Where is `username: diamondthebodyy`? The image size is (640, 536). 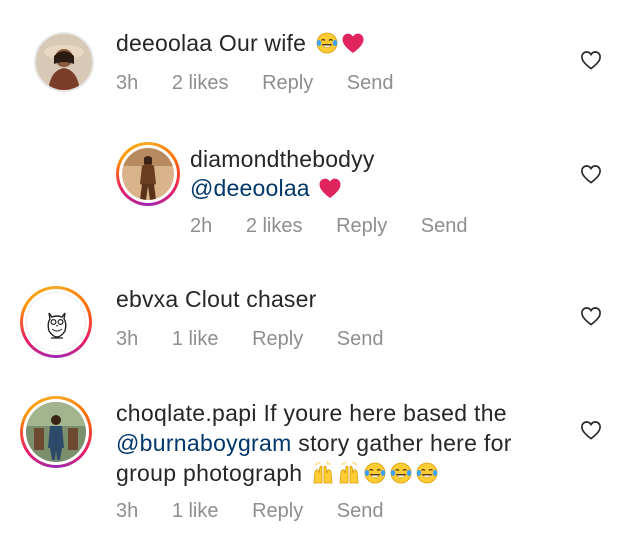 username: diamondthebodyy is located at coordinates (282, 159).